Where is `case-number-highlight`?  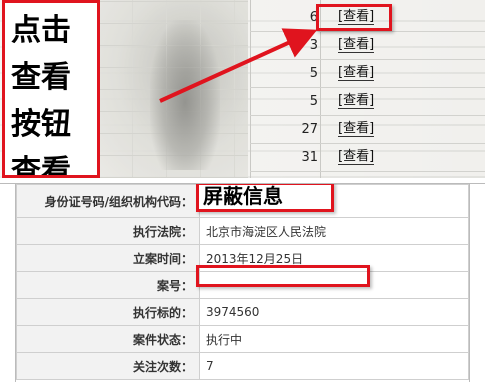
case-number-highlight is located at coordinates (283, 276).